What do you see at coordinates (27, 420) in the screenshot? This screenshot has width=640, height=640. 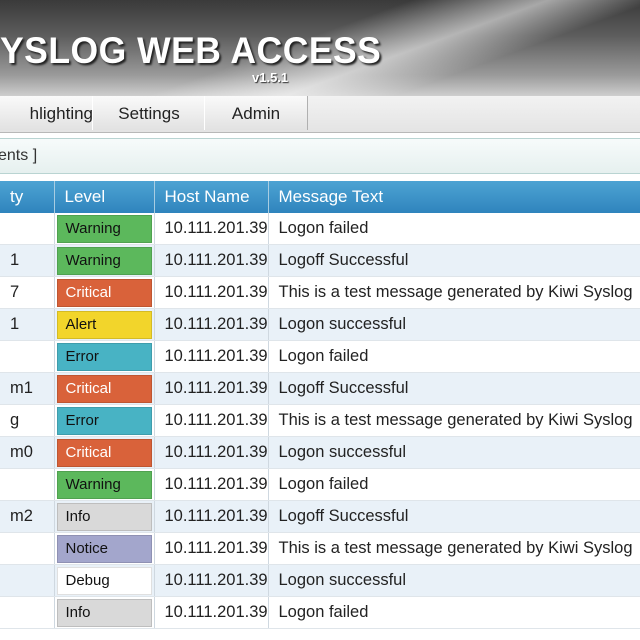 I see `cell-priority: g` at bounding box center [27, 420].